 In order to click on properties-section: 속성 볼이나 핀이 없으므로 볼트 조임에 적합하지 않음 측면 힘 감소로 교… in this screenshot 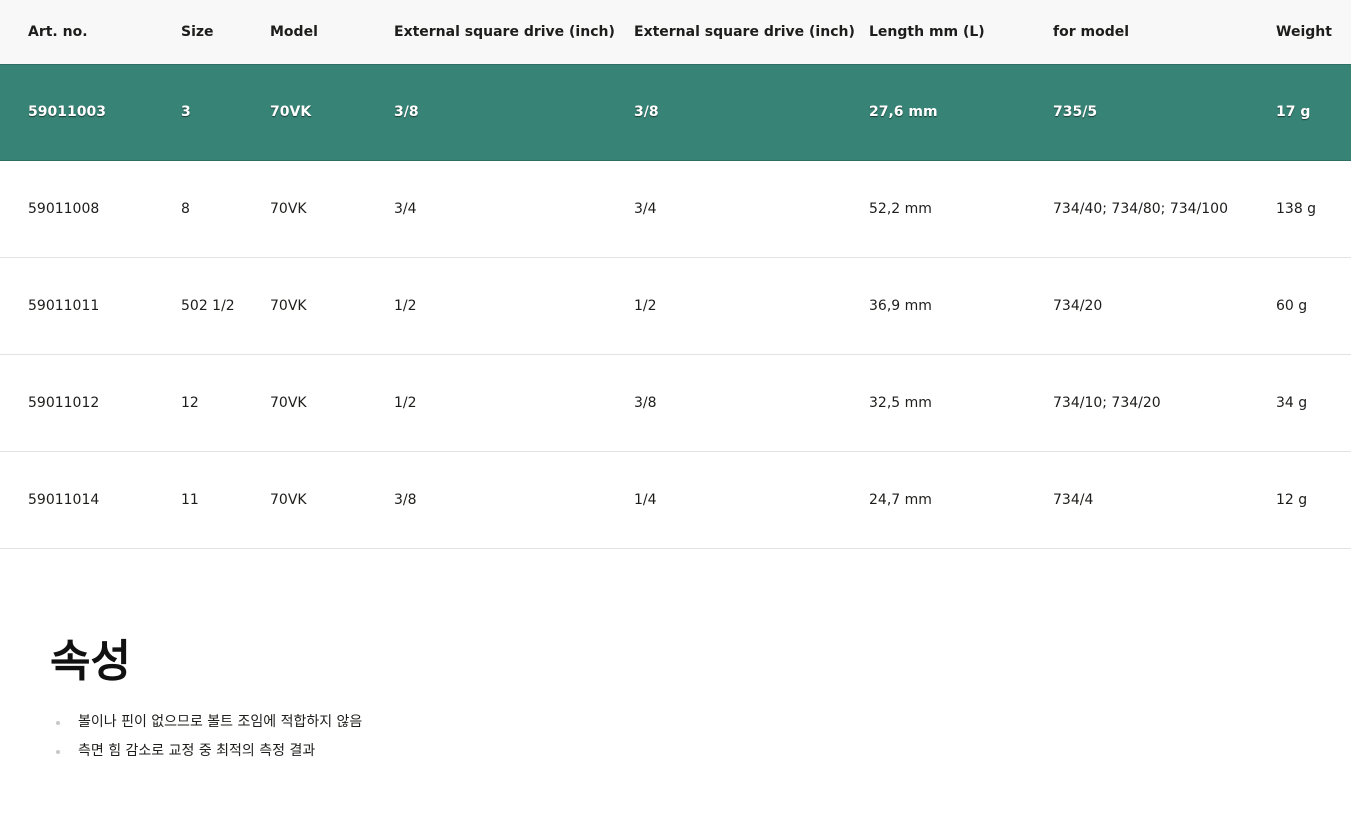, I will do `click(675, 699)`.